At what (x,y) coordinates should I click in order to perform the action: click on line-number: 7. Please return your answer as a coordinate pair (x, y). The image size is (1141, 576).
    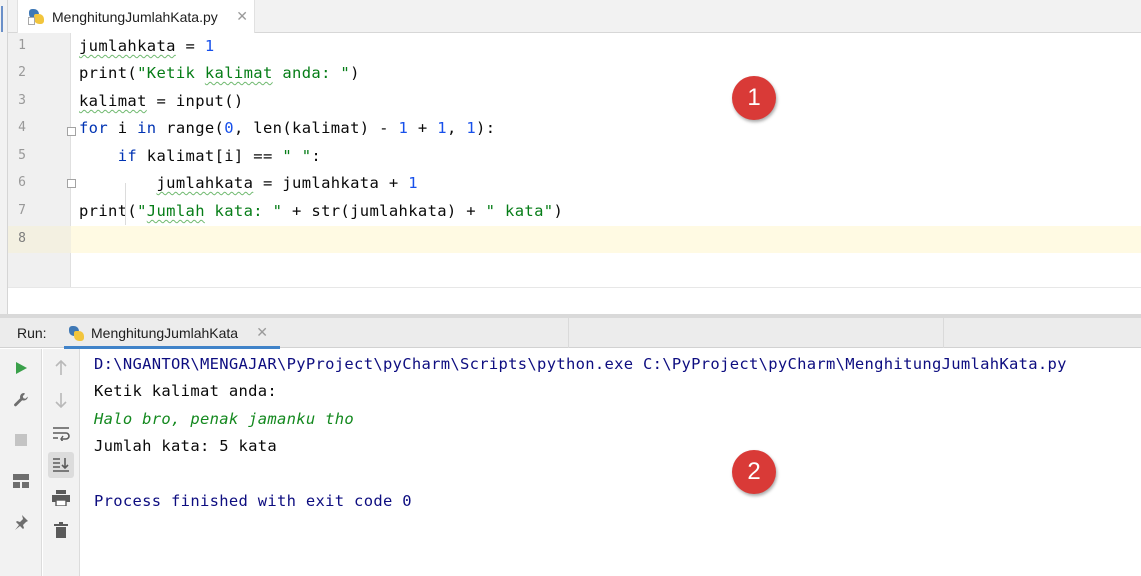
    Looking at the image, I should click on (22, 210).